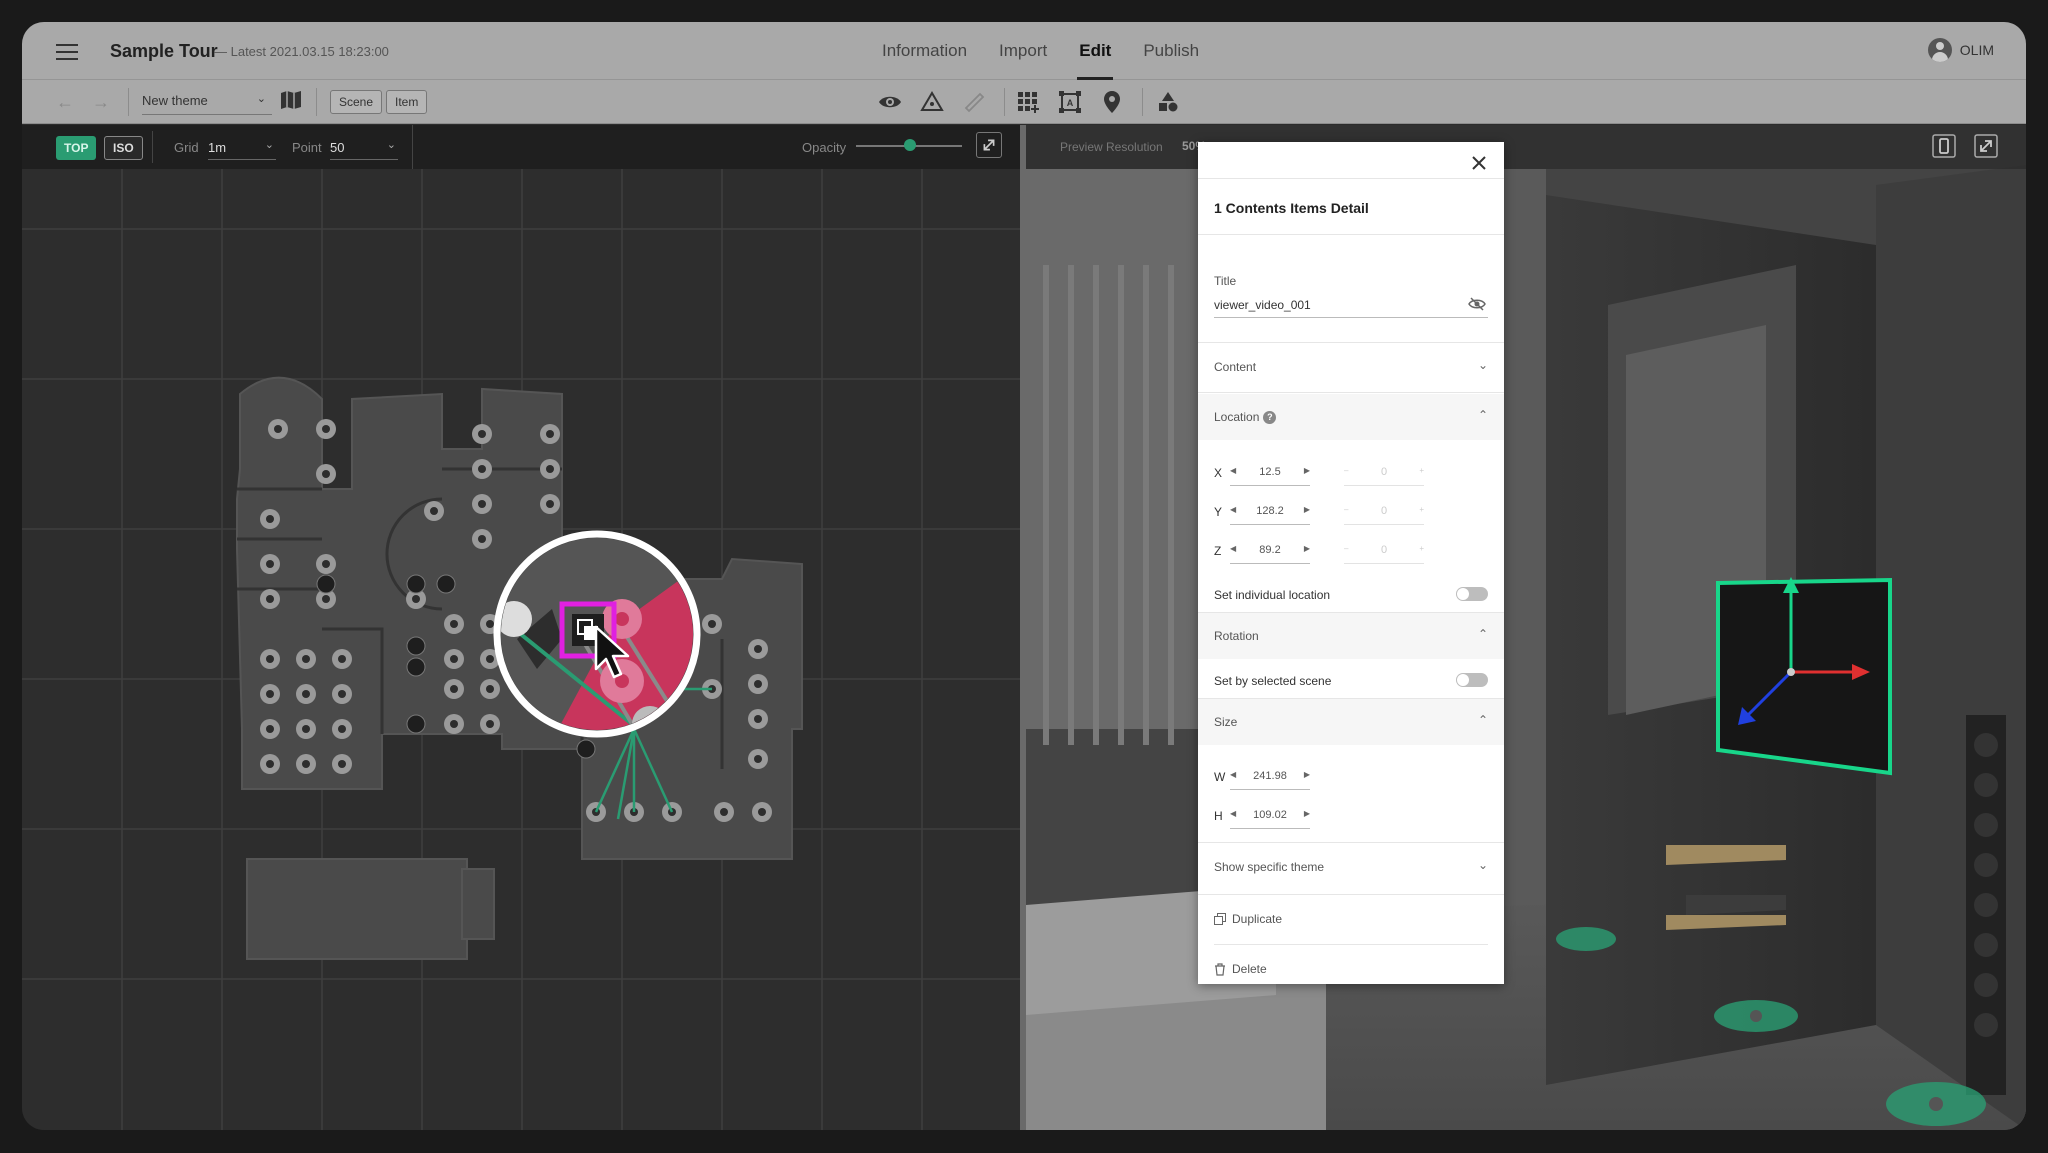 Image resolution: width=2048 pixels, height=1153 pixels. Describe the element at coordinates (1112, 102) in the screenshot. I see `location-pin-icon` at that location.